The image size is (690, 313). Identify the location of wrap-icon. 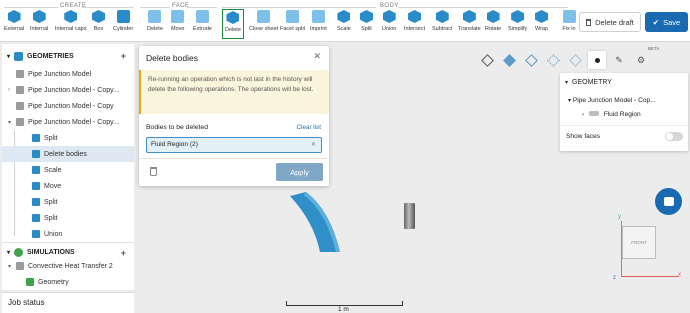
(542, 16).